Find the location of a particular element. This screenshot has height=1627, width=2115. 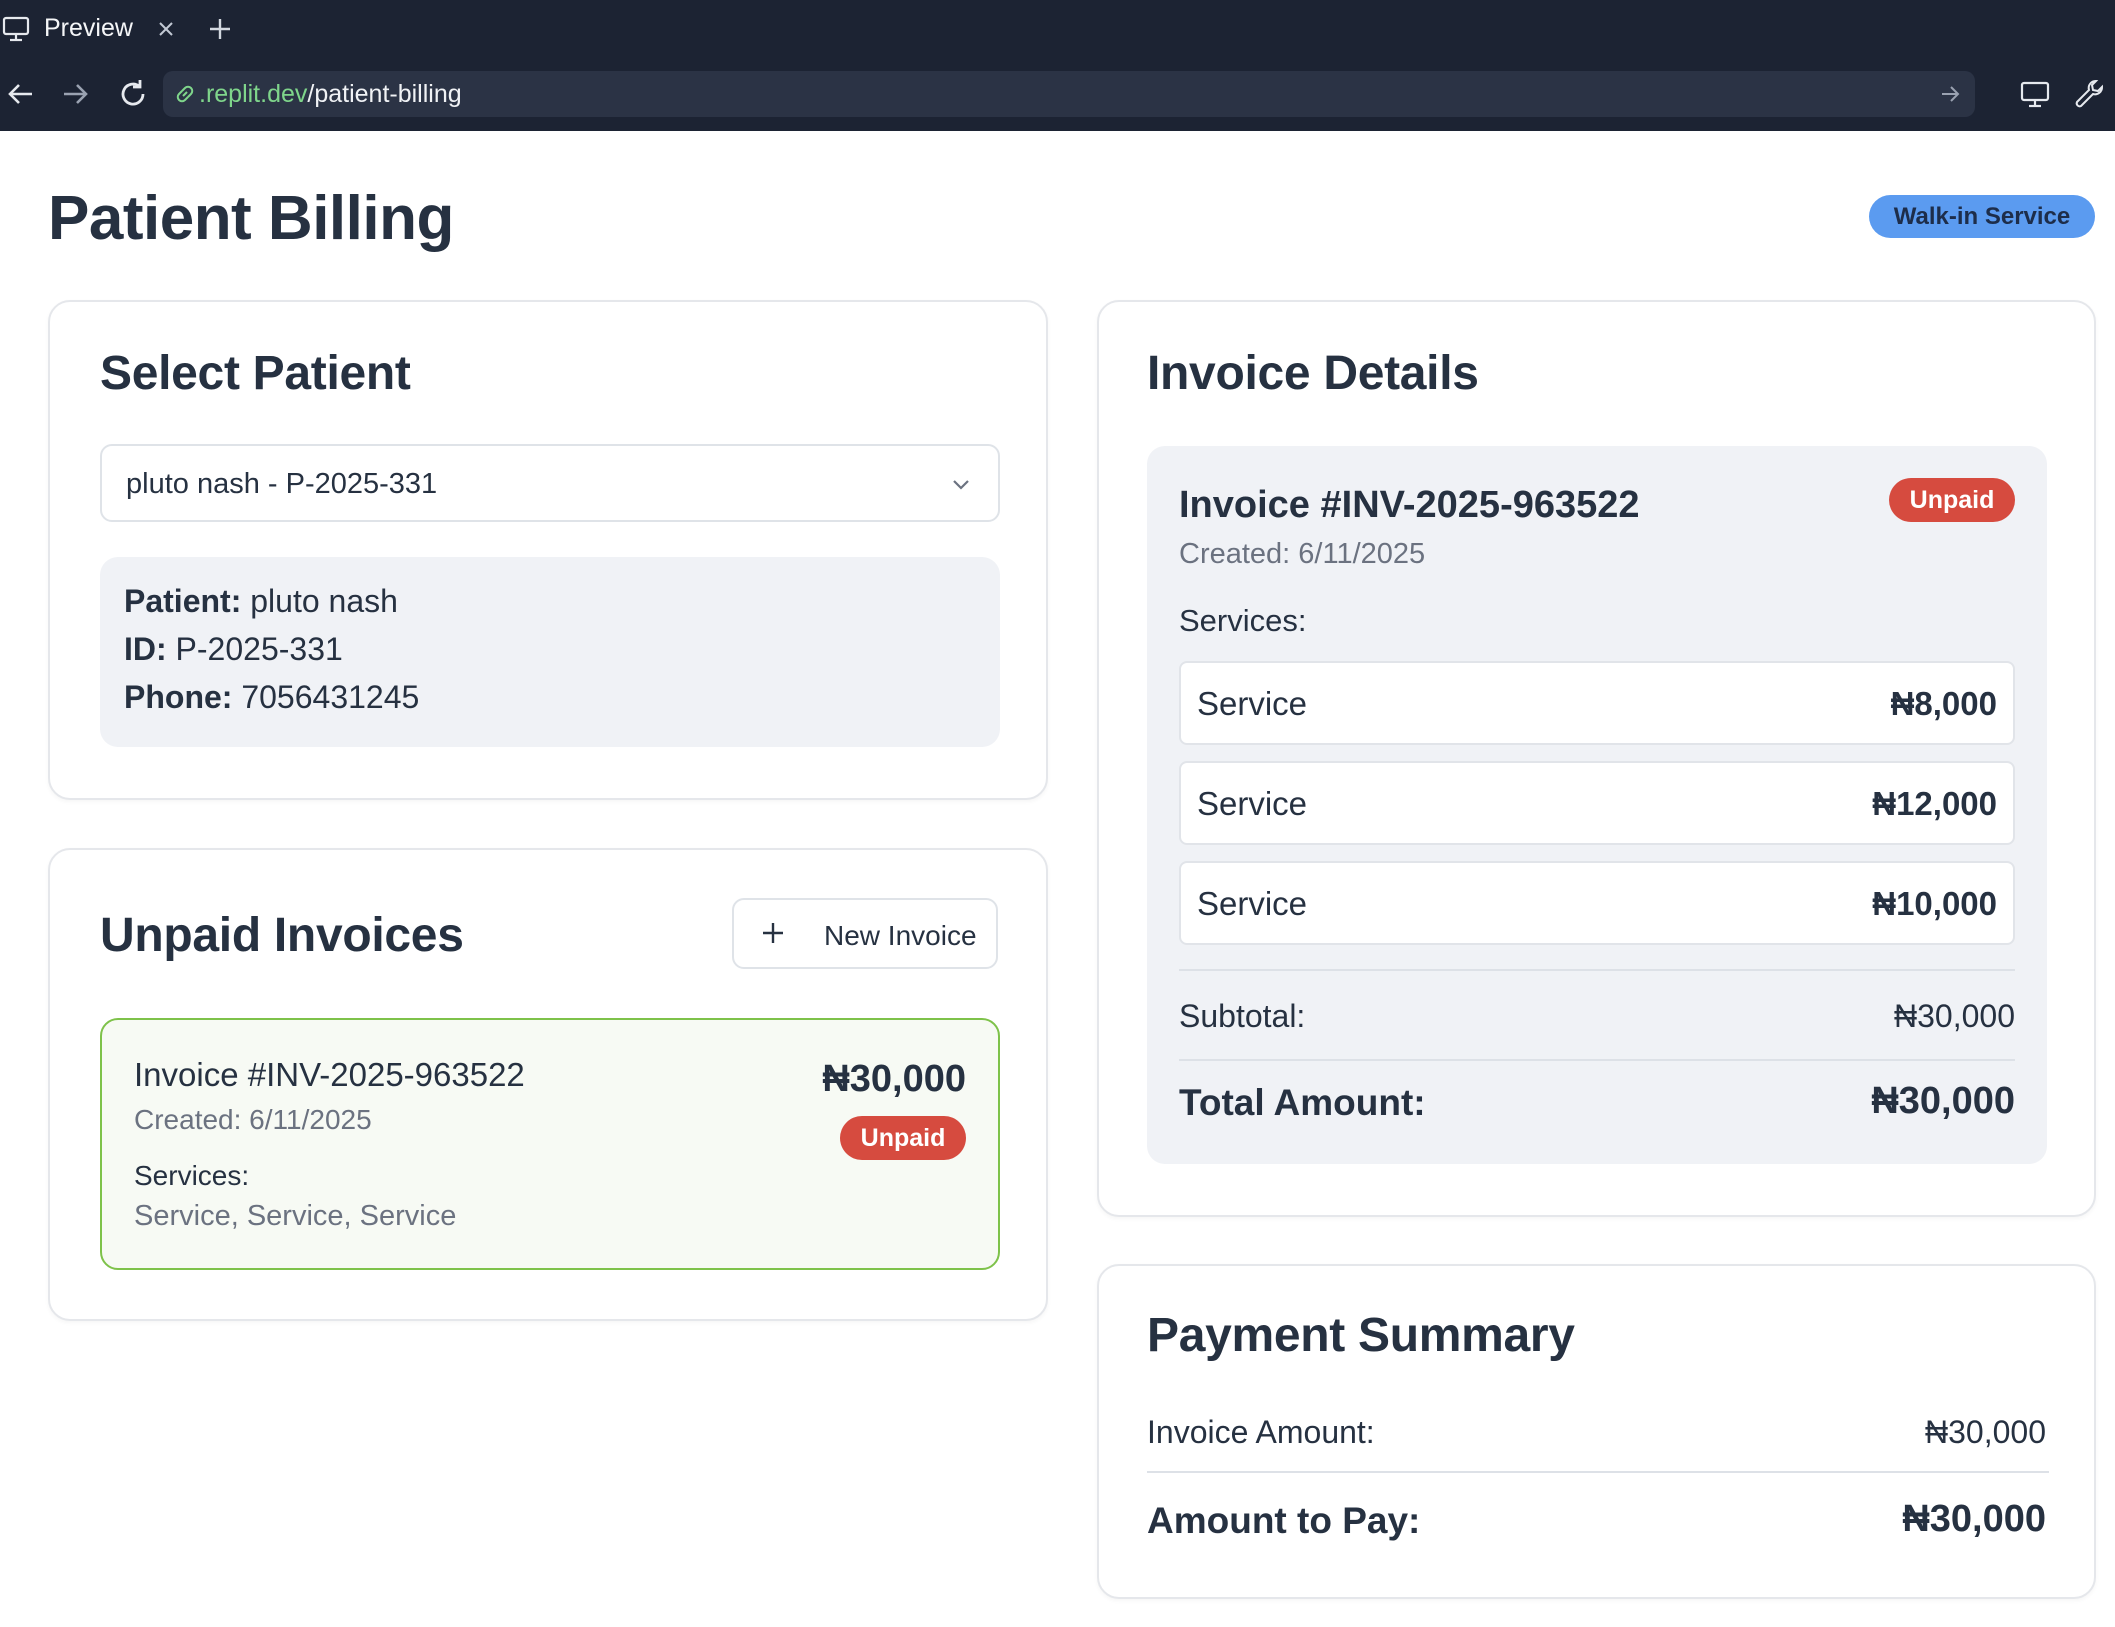

service-row: Service ₦12,000 is located at coordinates (1597, 803).